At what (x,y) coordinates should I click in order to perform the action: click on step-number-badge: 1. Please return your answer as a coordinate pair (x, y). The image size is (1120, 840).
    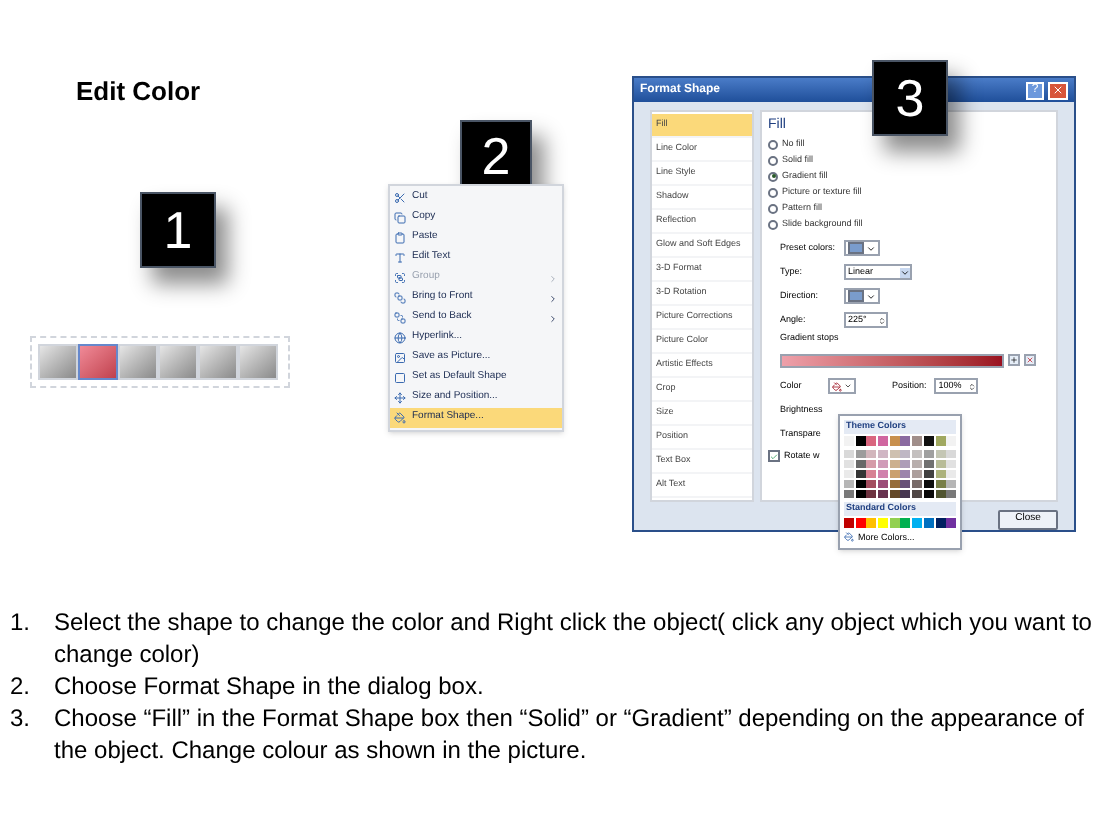
    Looking at the image, I should click on (178, 230).